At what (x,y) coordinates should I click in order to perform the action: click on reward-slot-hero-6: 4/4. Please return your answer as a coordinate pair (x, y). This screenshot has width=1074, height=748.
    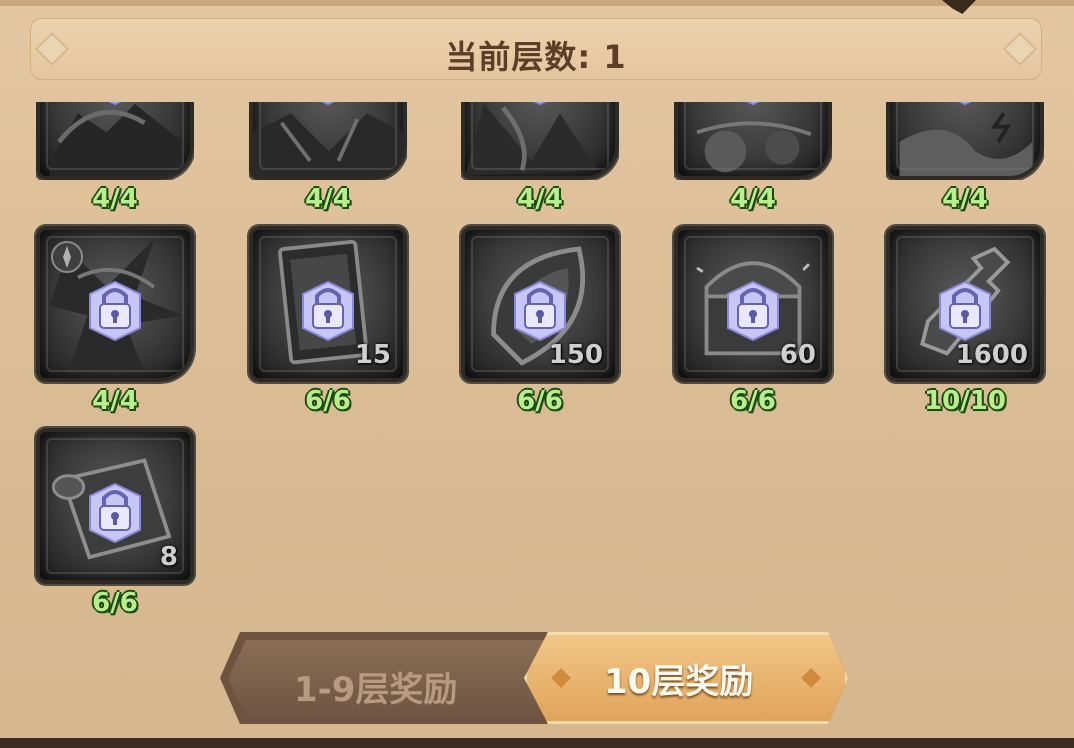
    Looking at the image, I should click on (115, 321).